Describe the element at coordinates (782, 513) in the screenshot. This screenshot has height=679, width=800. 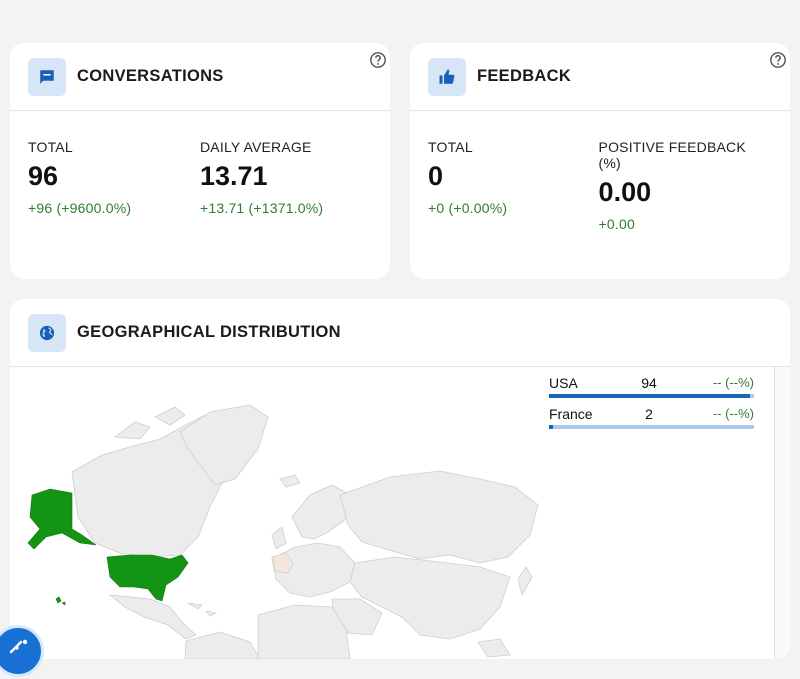
I see `map-scrollbar` at that location.